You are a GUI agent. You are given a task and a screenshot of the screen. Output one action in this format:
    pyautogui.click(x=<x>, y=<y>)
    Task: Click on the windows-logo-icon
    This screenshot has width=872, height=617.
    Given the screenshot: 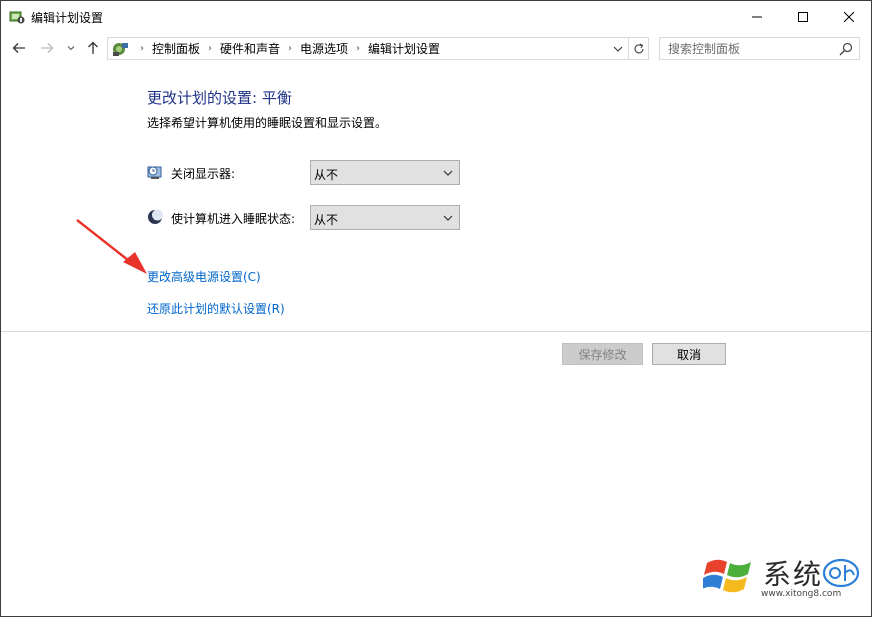 What is the action you would take?
    pyautogui.click(x=727, y=576)
    